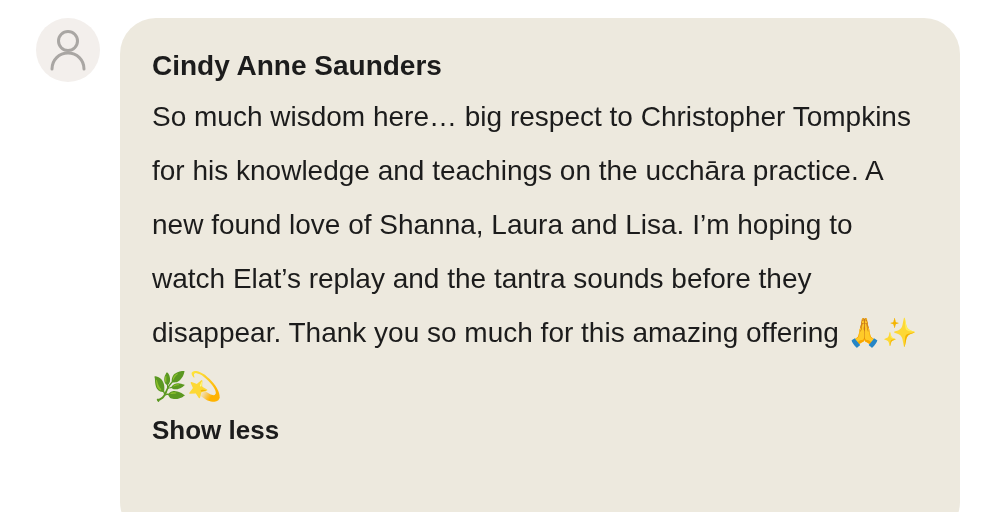  I want to click on show-less-link: Show less, so click(216, 430).